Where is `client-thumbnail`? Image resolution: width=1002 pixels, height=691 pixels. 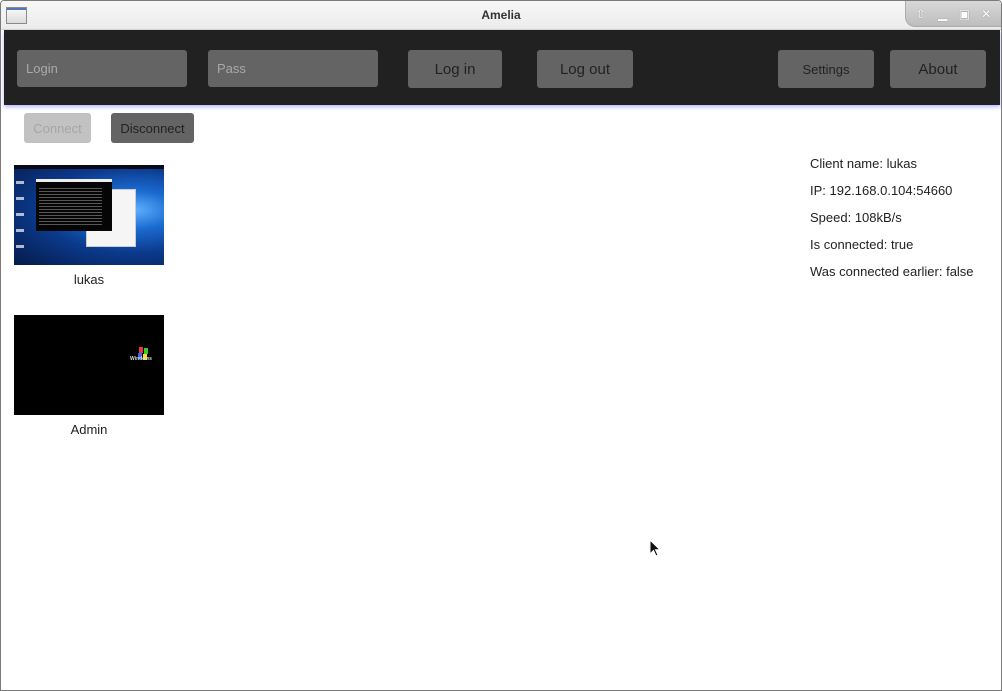
client-thumbnail is located at coordinates (89, 215).